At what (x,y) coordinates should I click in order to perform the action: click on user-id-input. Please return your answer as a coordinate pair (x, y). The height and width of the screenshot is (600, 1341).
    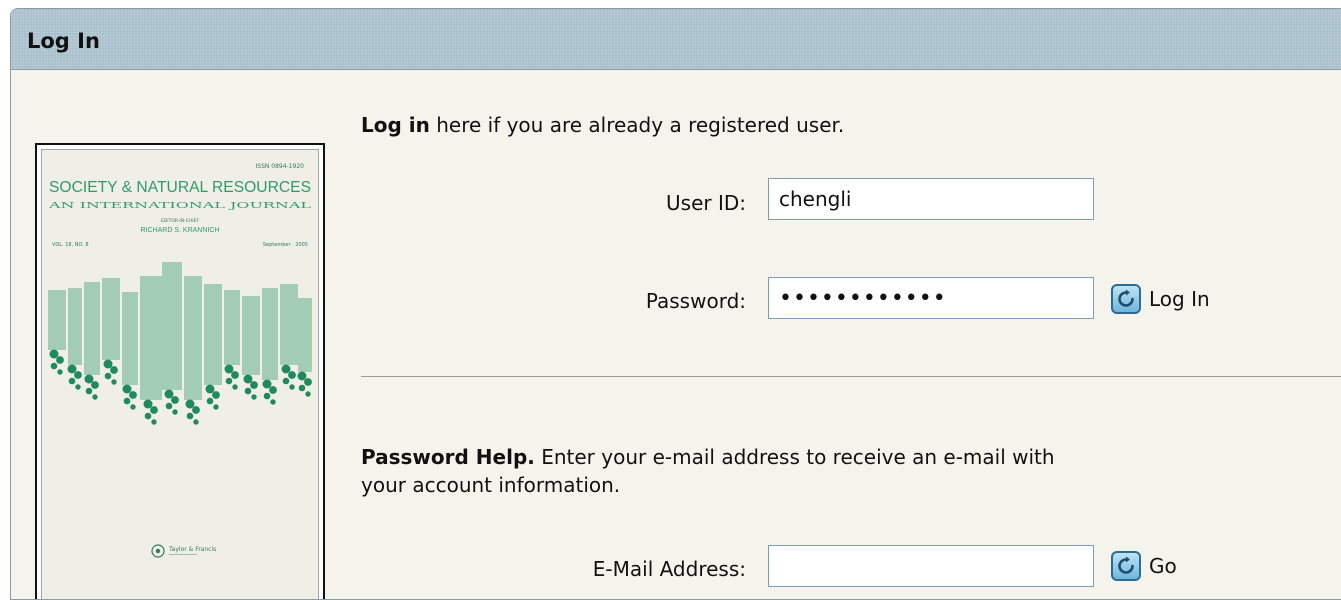
    Looking at the image, I should click on (931, 199).